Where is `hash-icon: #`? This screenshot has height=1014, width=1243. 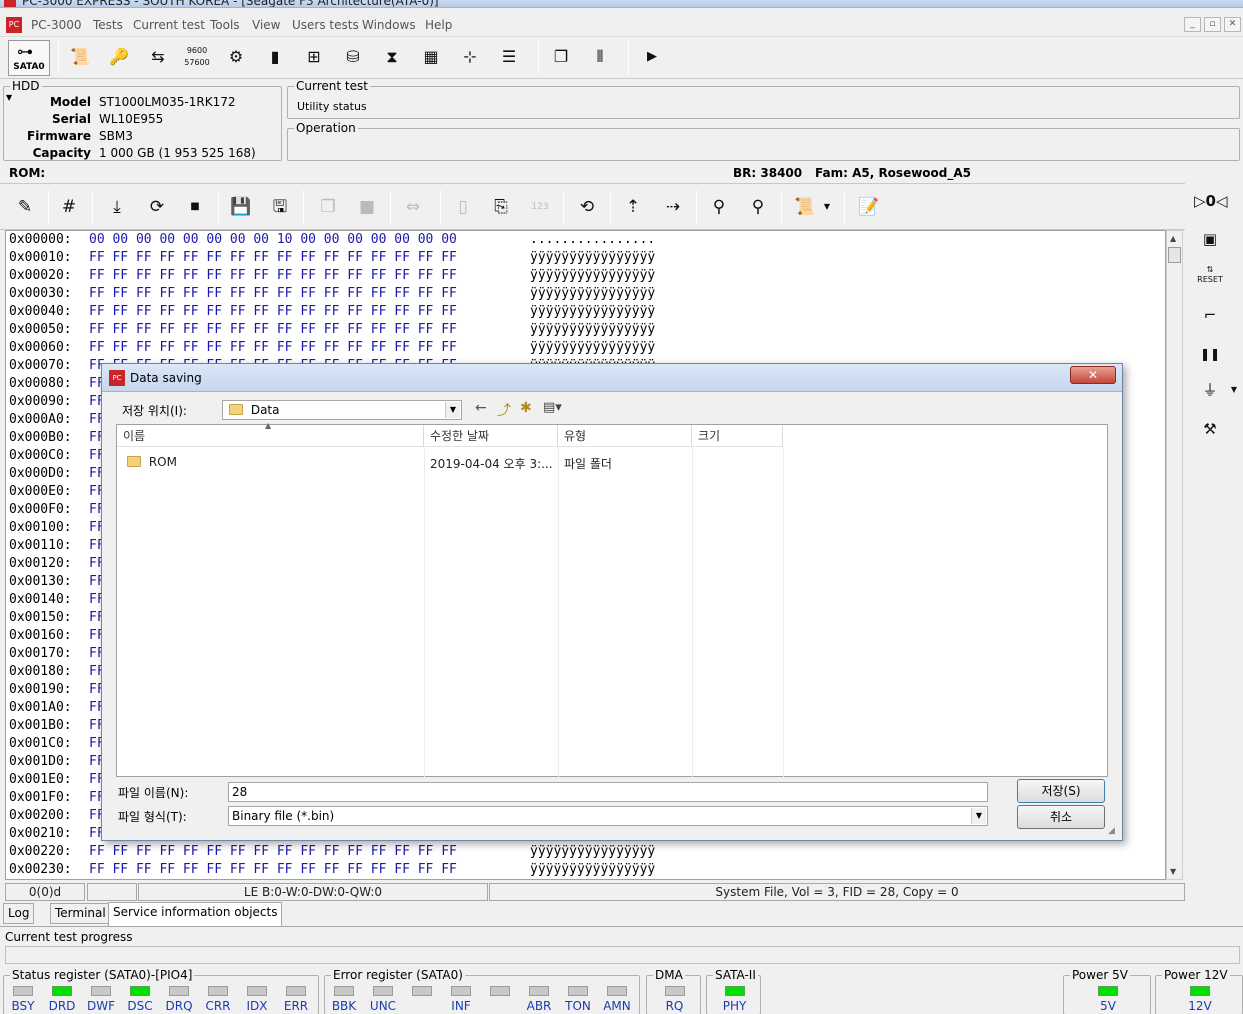 hash-icon: # is located at coordinates (69, 207).